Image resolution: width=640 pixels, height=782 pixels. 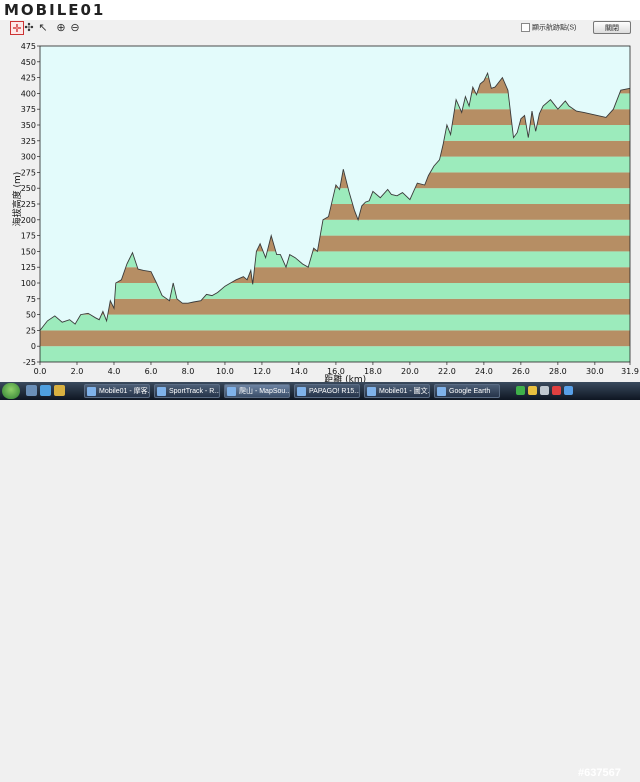 I want to click on x-tick-label: 30.0, so click(x=595, y=371).